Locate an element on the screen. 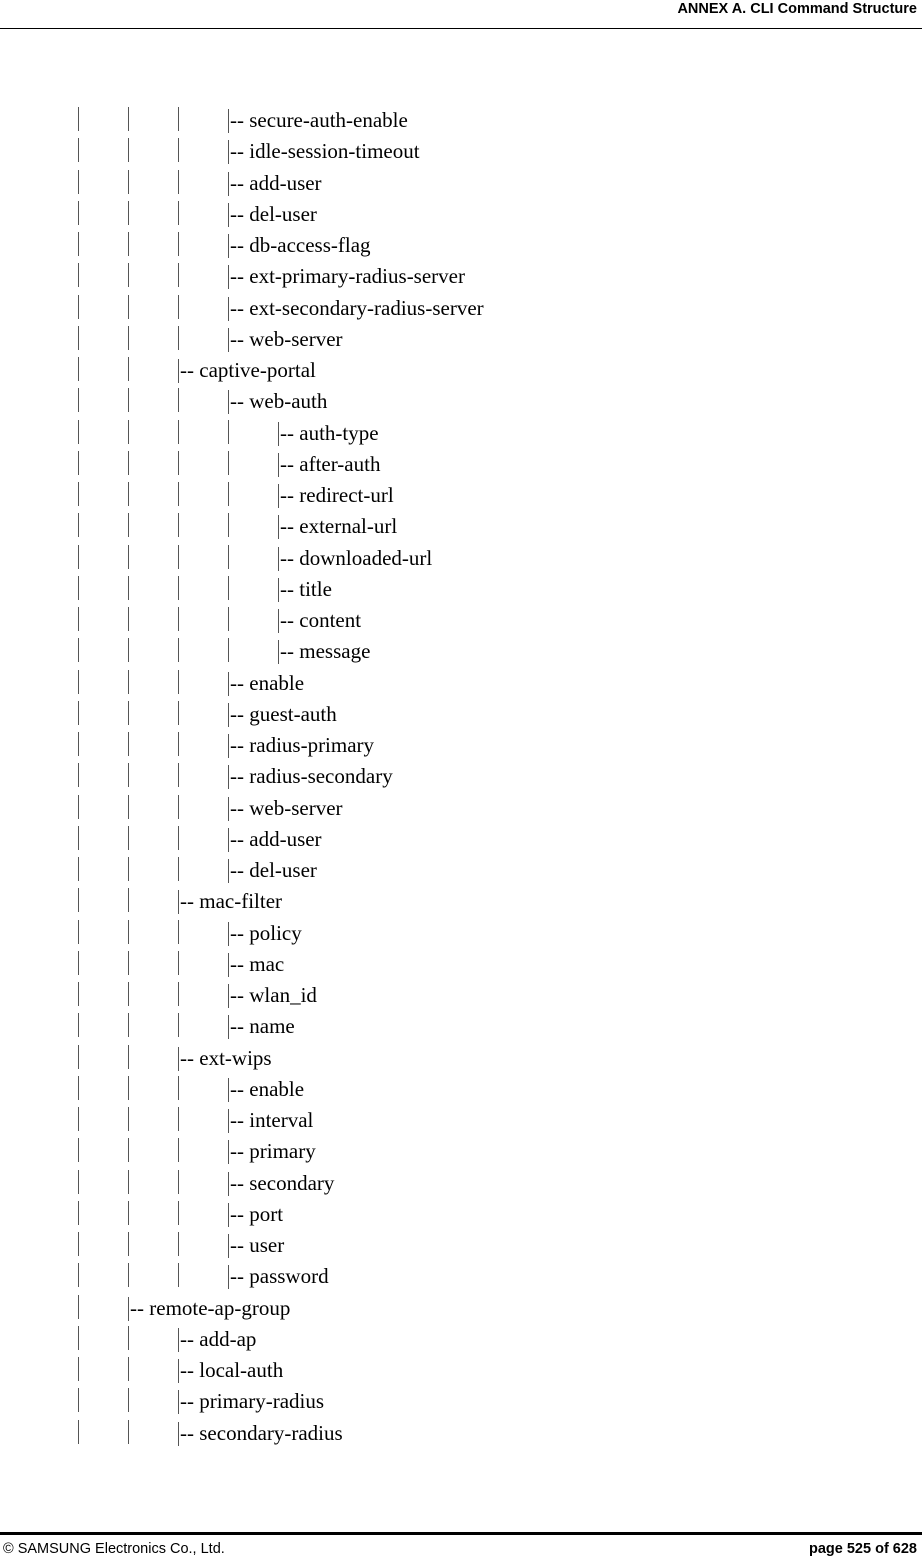 The height and width of the screenshot is (1565, 922). command-label: secondary-radius is located at coordinates (271, 1432).